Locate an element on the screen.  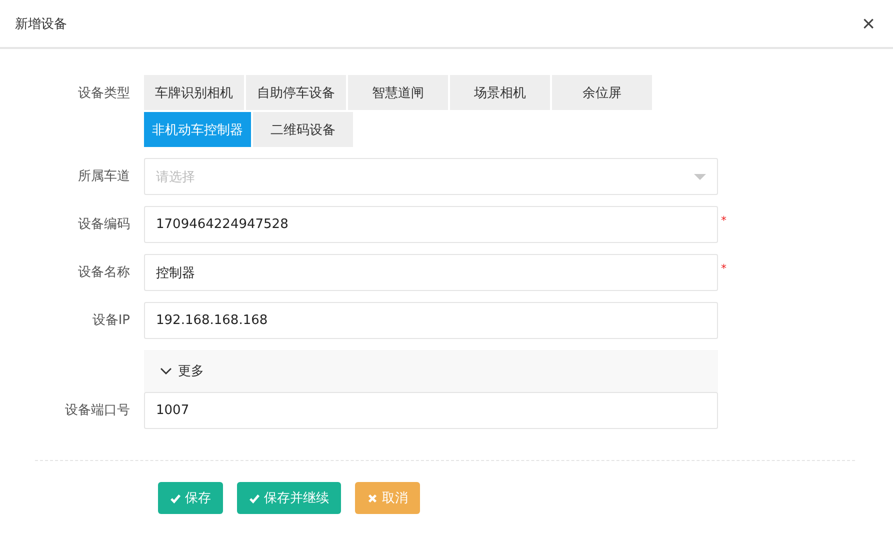
device-type-option: 智慧道闸 is located at coordinates (398, 92).